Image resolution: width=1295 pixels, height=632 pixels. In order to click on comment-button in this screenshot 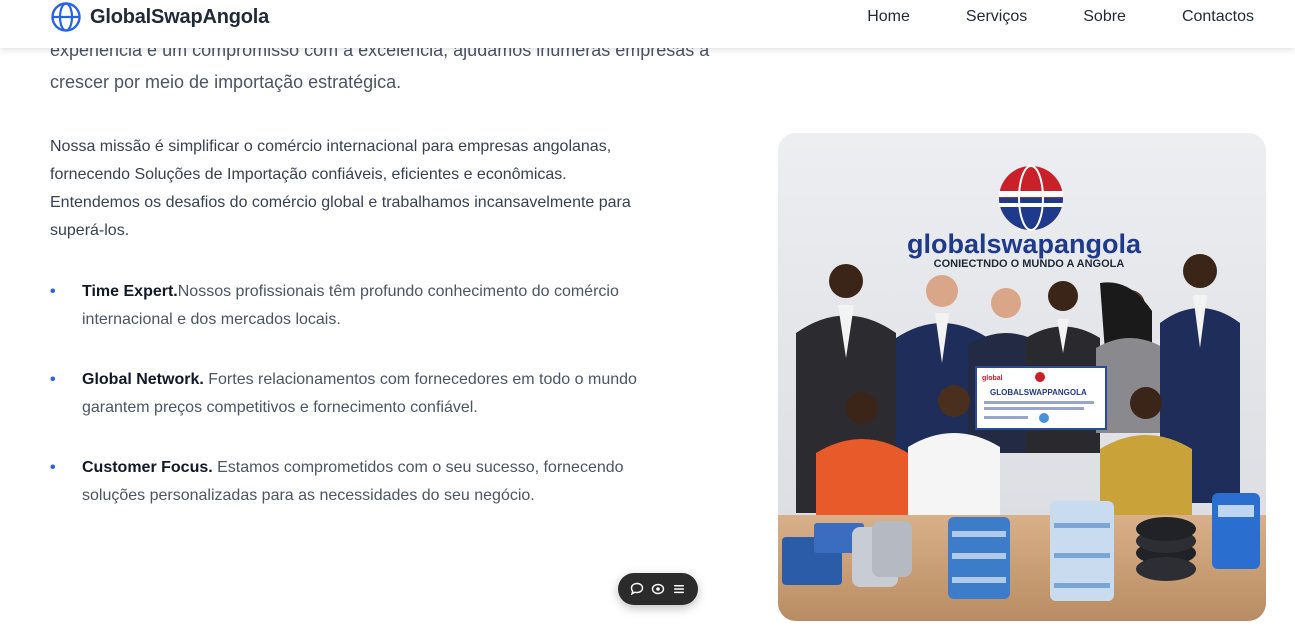, I will do `click(637, 589)`.